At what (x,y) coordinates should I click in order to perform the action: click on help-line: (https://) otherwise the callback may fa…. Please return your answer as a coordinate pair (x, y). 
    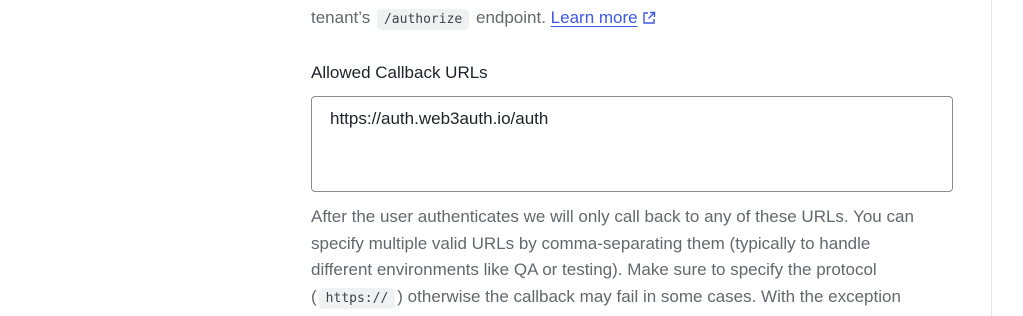
    Looking at the image, I should click on (636, 298).